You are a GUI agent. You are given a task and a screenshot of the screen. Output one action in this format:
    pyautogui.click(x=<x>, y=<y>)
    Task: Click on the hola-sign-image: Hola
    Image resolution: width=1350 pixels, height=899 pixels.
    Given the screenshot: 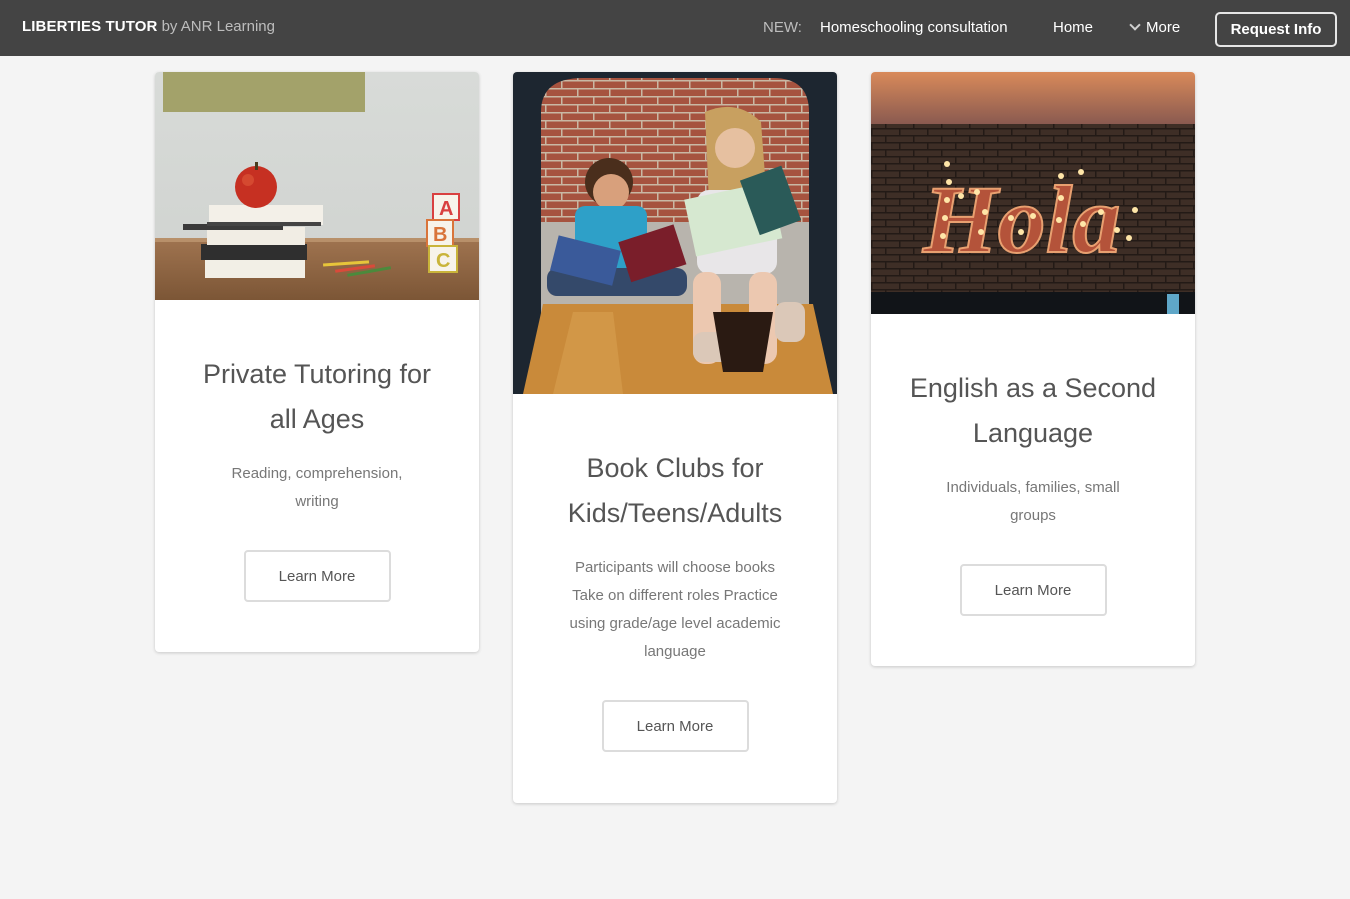 What is the action you would take?
    pyautogui.click(x=1033, y=193)
    